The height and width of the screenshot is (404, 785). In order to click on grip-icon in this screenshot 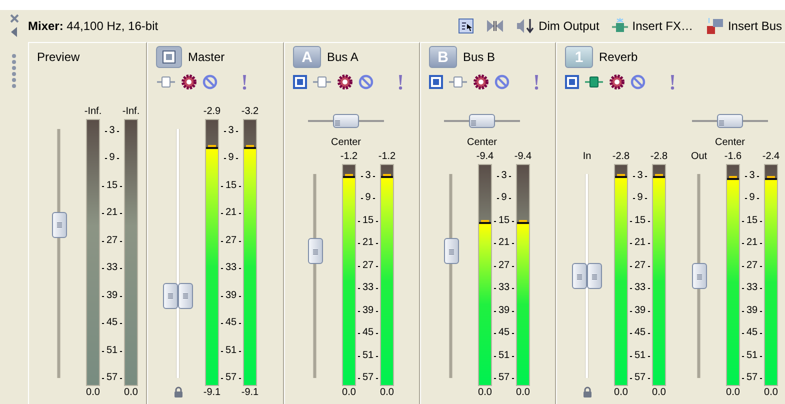, I will do `click(14, 71)`.